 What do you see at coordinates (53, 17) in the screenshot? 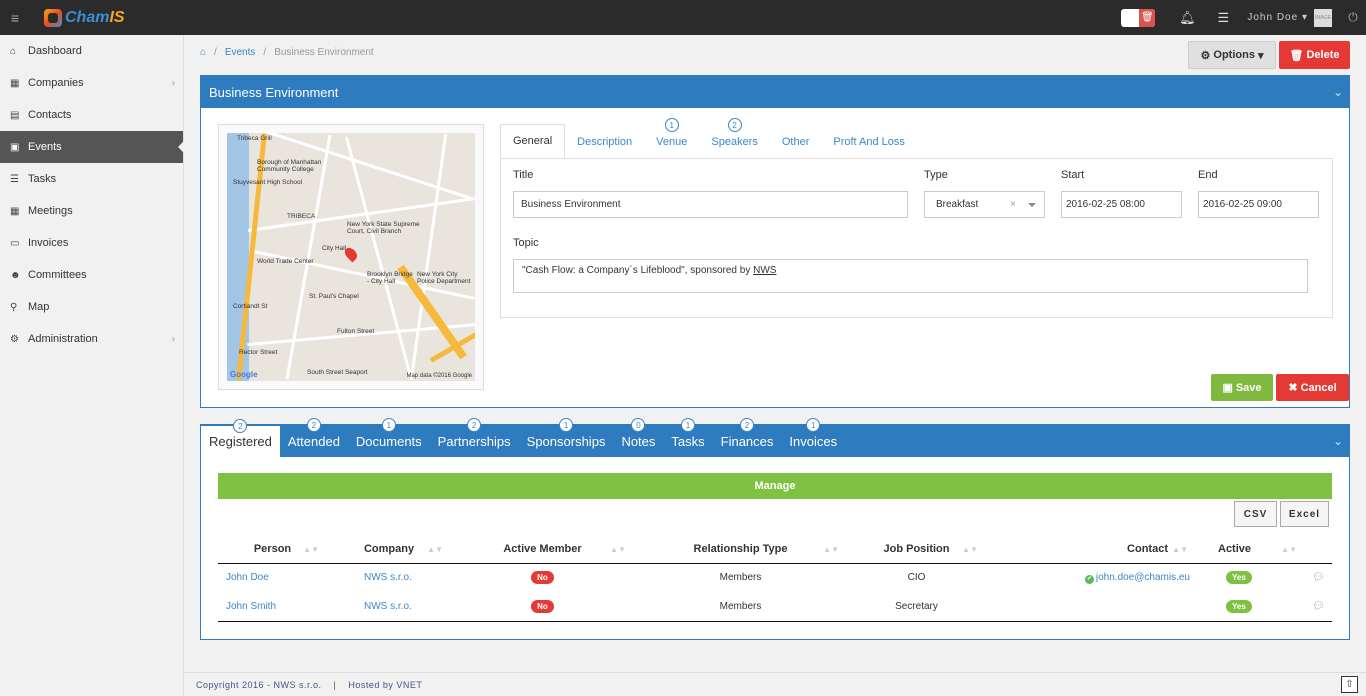
I see `logo-mark-icon` at bounding box center [53, 17].